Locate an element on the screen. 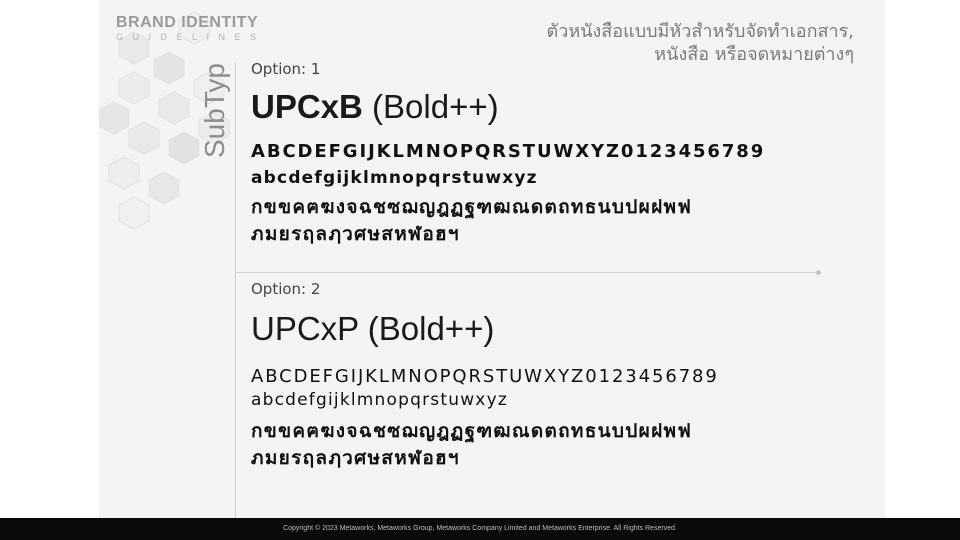 Image resolution: width=960 pixels, height=540 pixels. brand-logo: BRAND IDENTITY GUIDELINES is located at coordinates (191, 28).